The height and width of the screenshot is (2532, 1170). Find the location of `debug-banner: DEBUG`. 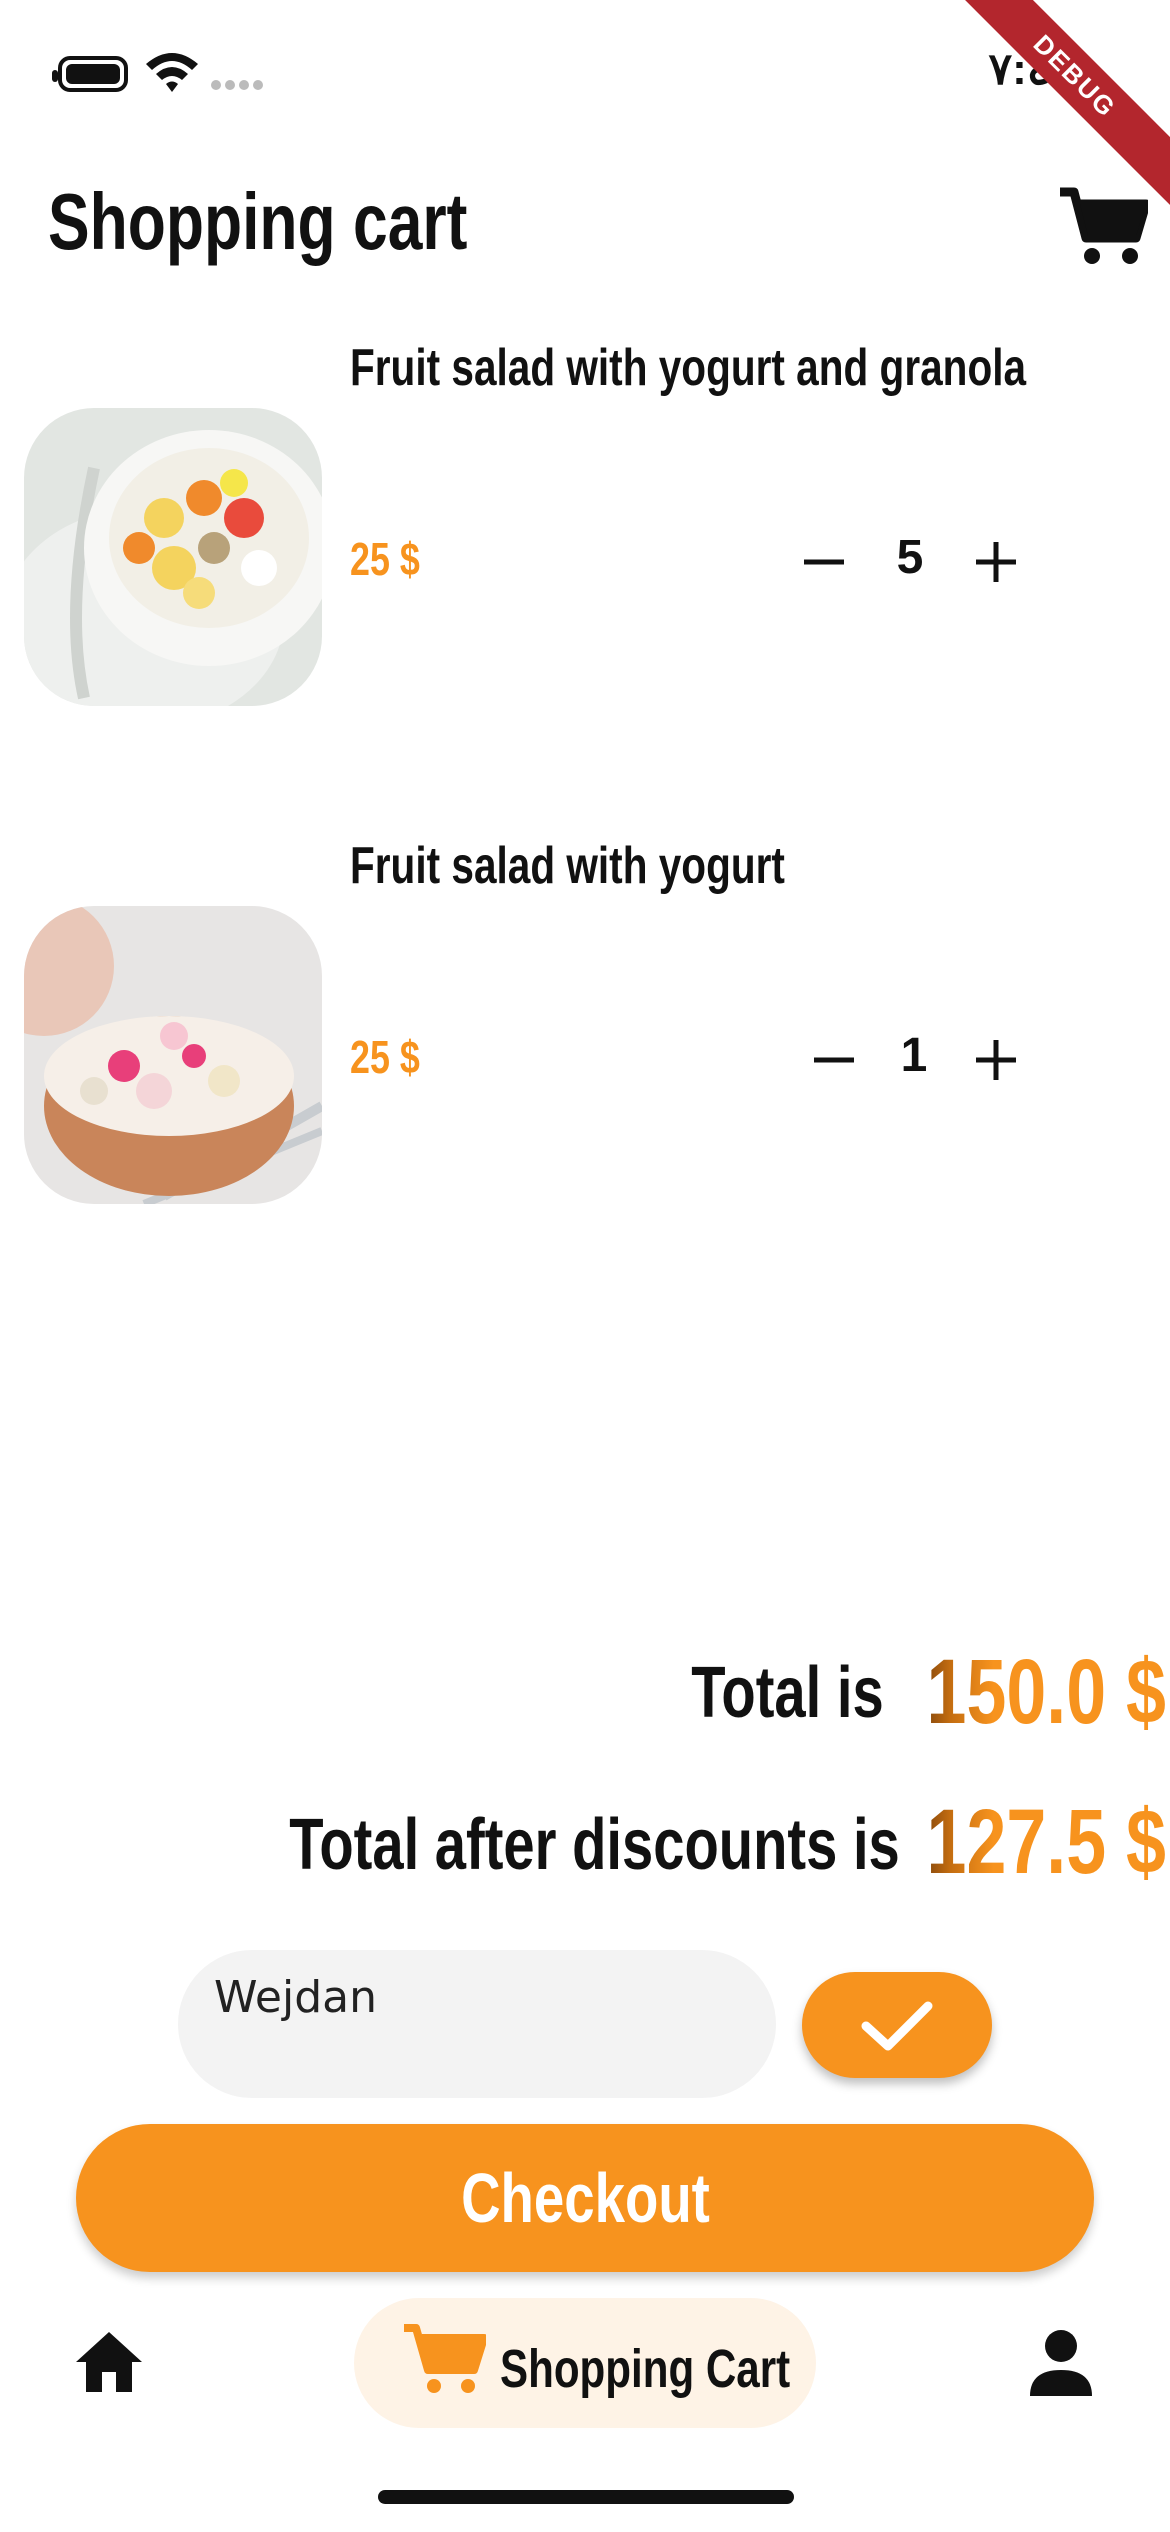

debug-banner: DEBUG is located at coordinates (1055, 105).